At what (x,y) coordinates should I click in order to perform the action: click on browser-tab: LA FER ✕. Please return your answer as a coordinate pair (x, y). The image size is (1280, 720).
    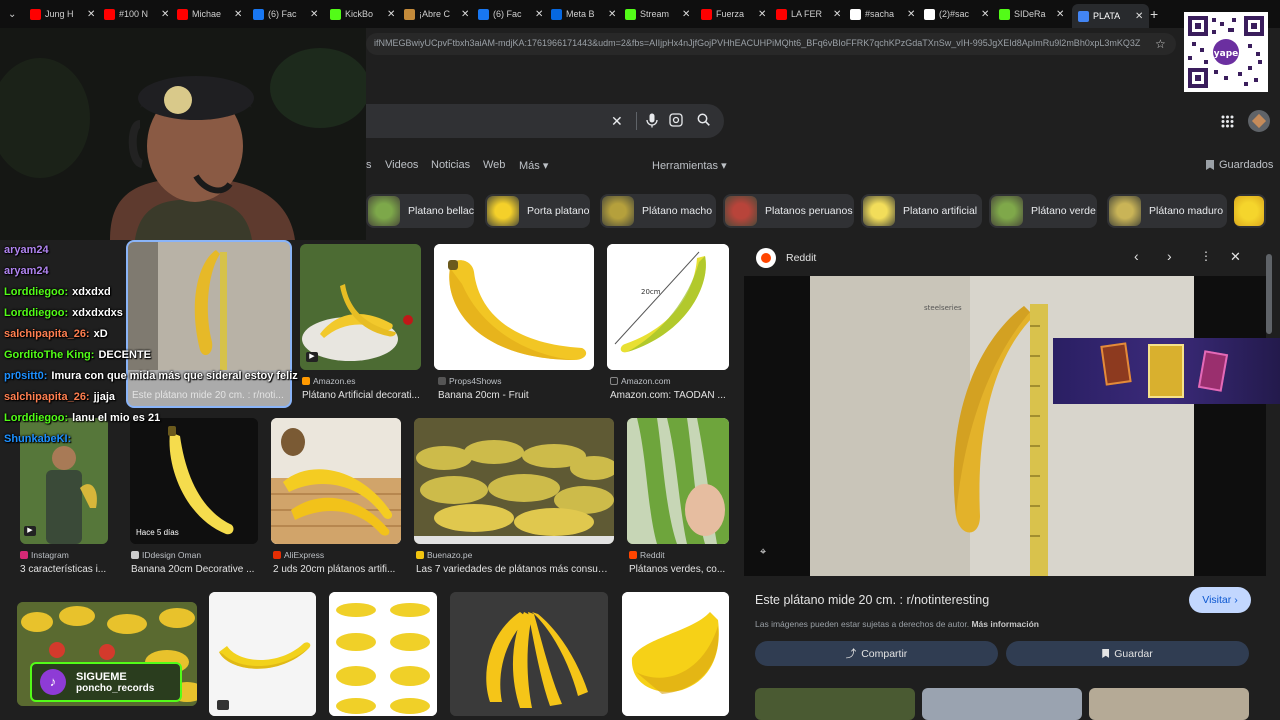
    Looking at the image, I should click on (808, 14).